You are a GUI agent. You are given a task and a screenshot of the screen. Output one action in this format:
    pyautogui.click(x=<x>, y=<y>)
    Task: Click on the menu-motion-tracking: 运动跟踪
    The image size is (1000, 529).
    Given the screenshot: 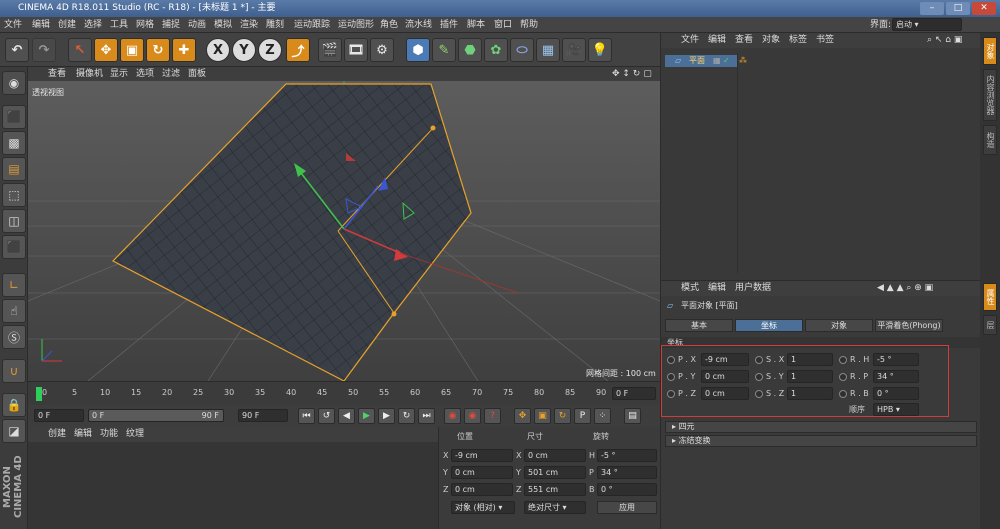 What is the action you would take?
    pyautogui.click(x=312, y=25)
    